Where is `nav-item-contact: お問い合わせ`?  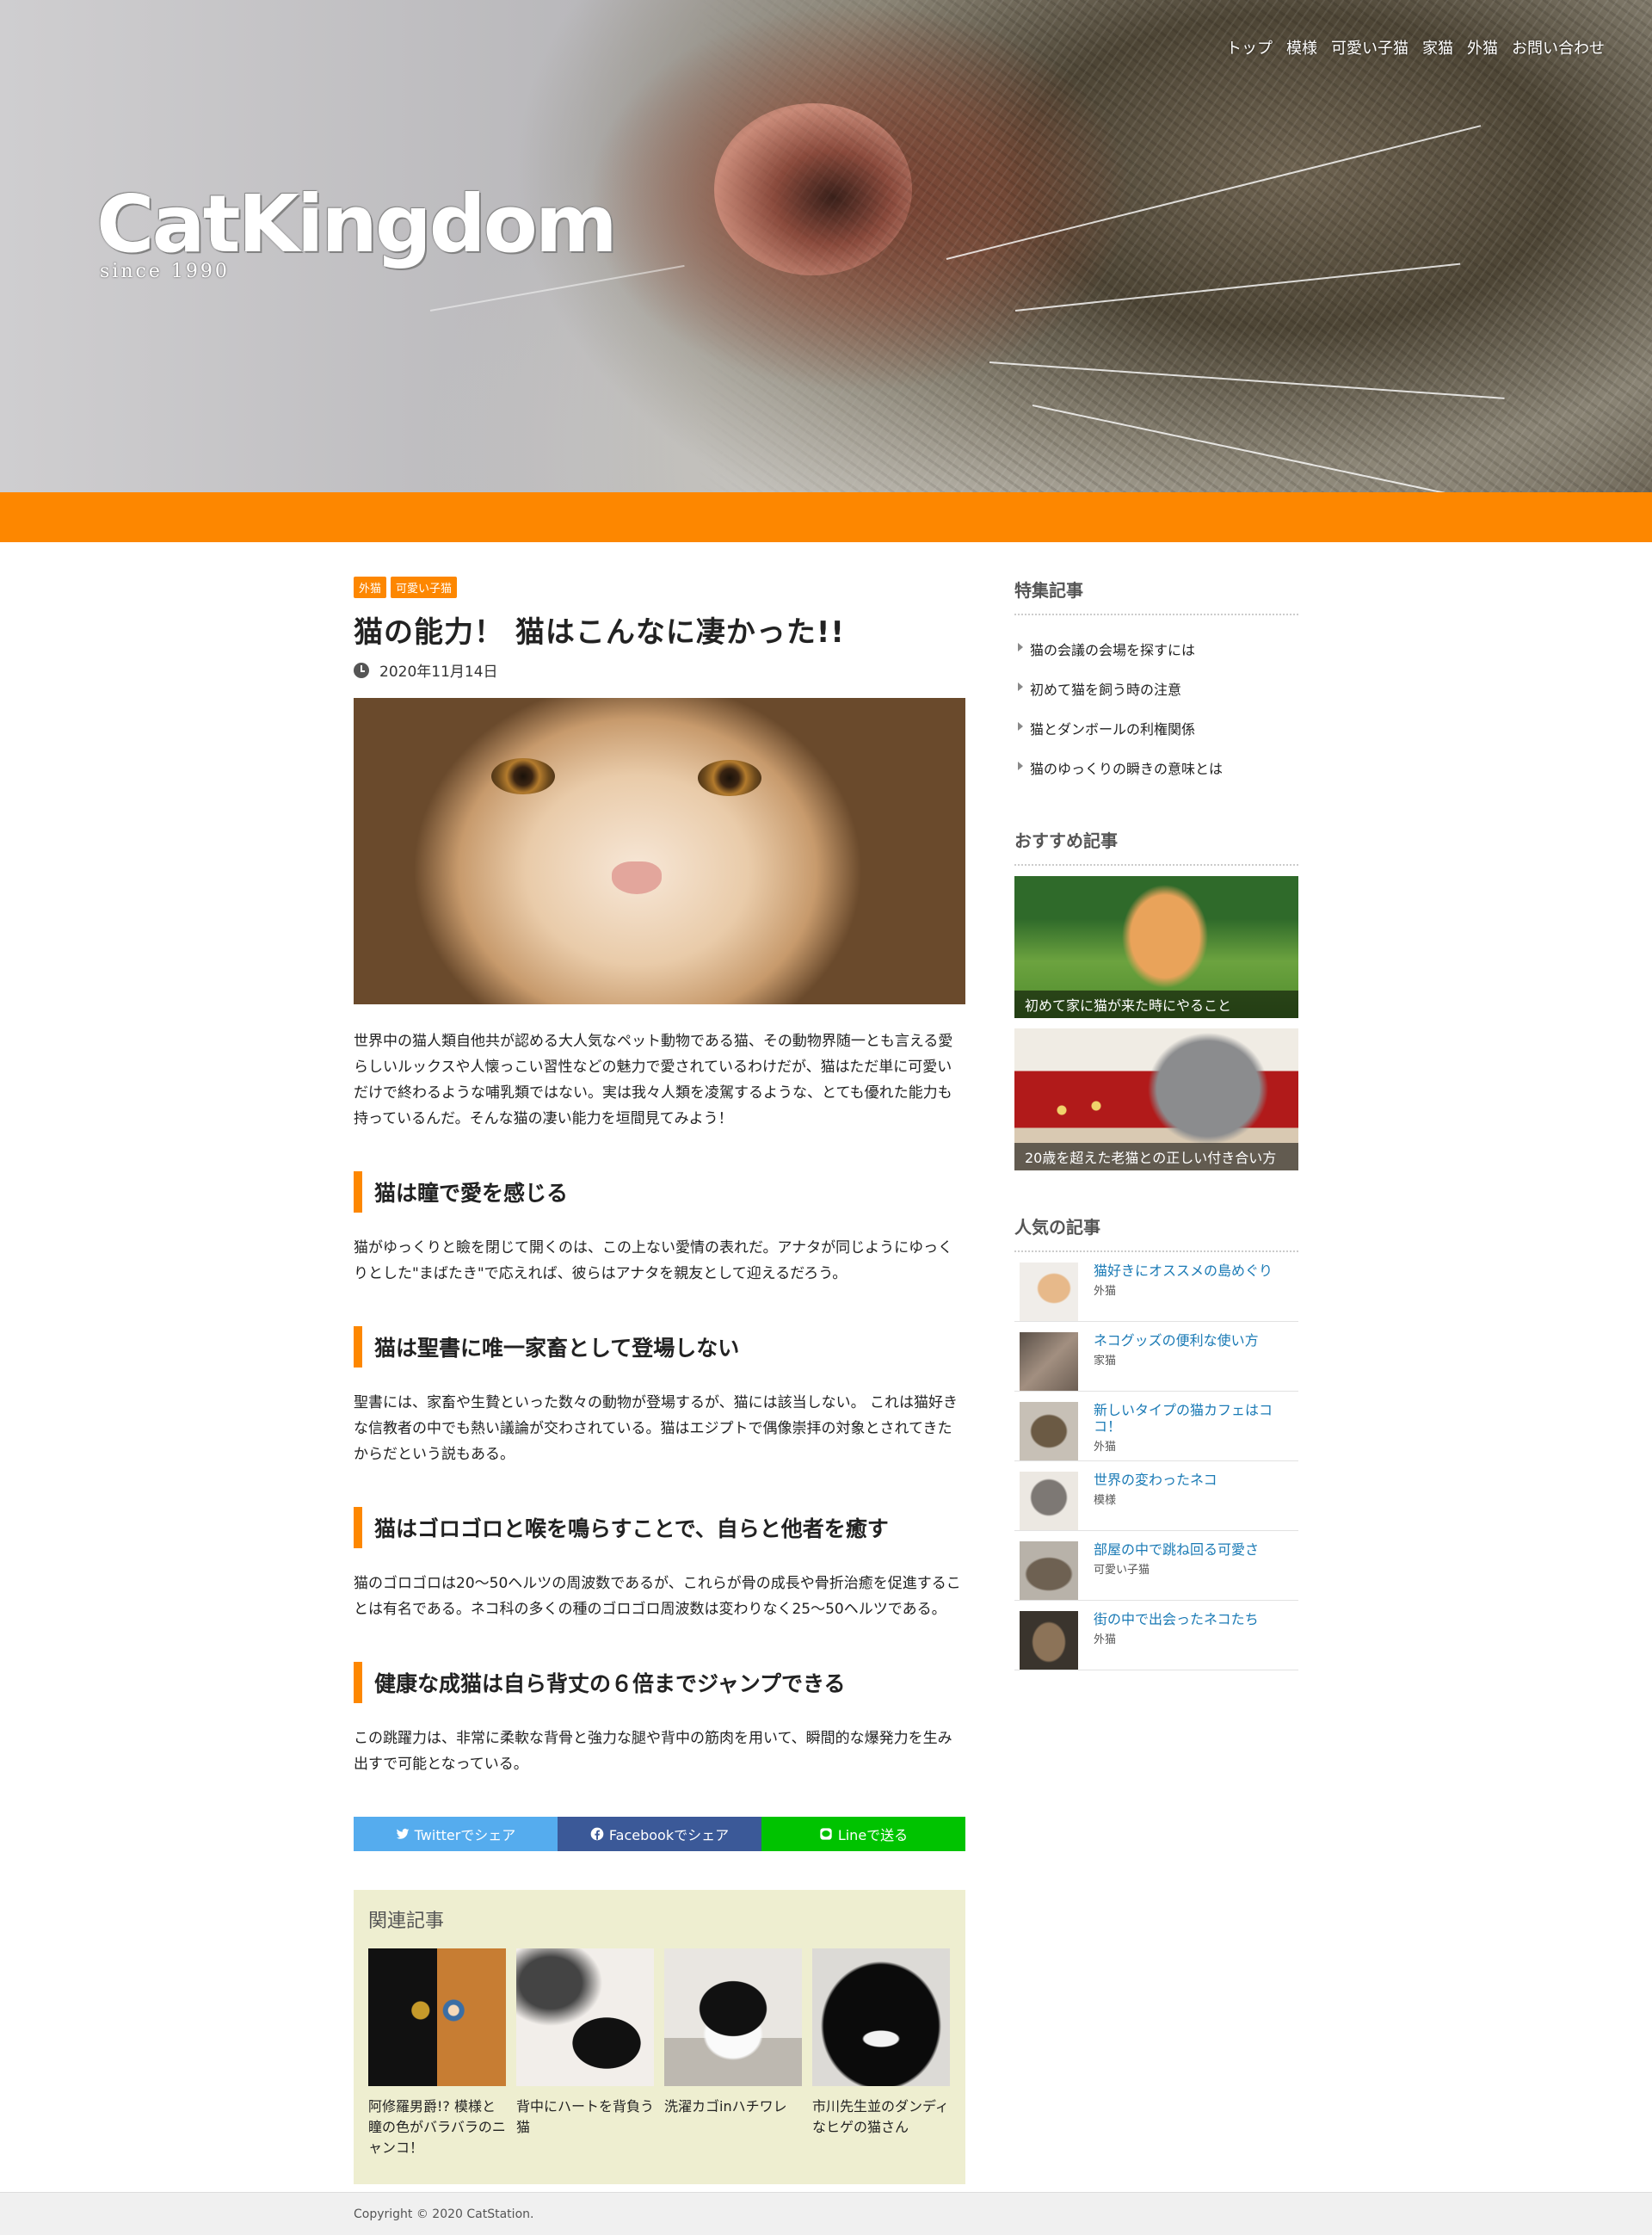
nav-item-contact: お問い合わせ is located at coordinates (1558, 47).